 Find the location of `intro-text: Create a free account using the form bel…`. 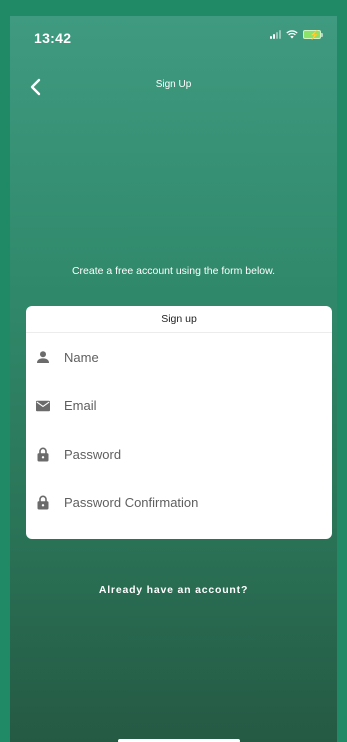

intro-text: Create a free account using the form bel… is located at coordinates (173, 271).